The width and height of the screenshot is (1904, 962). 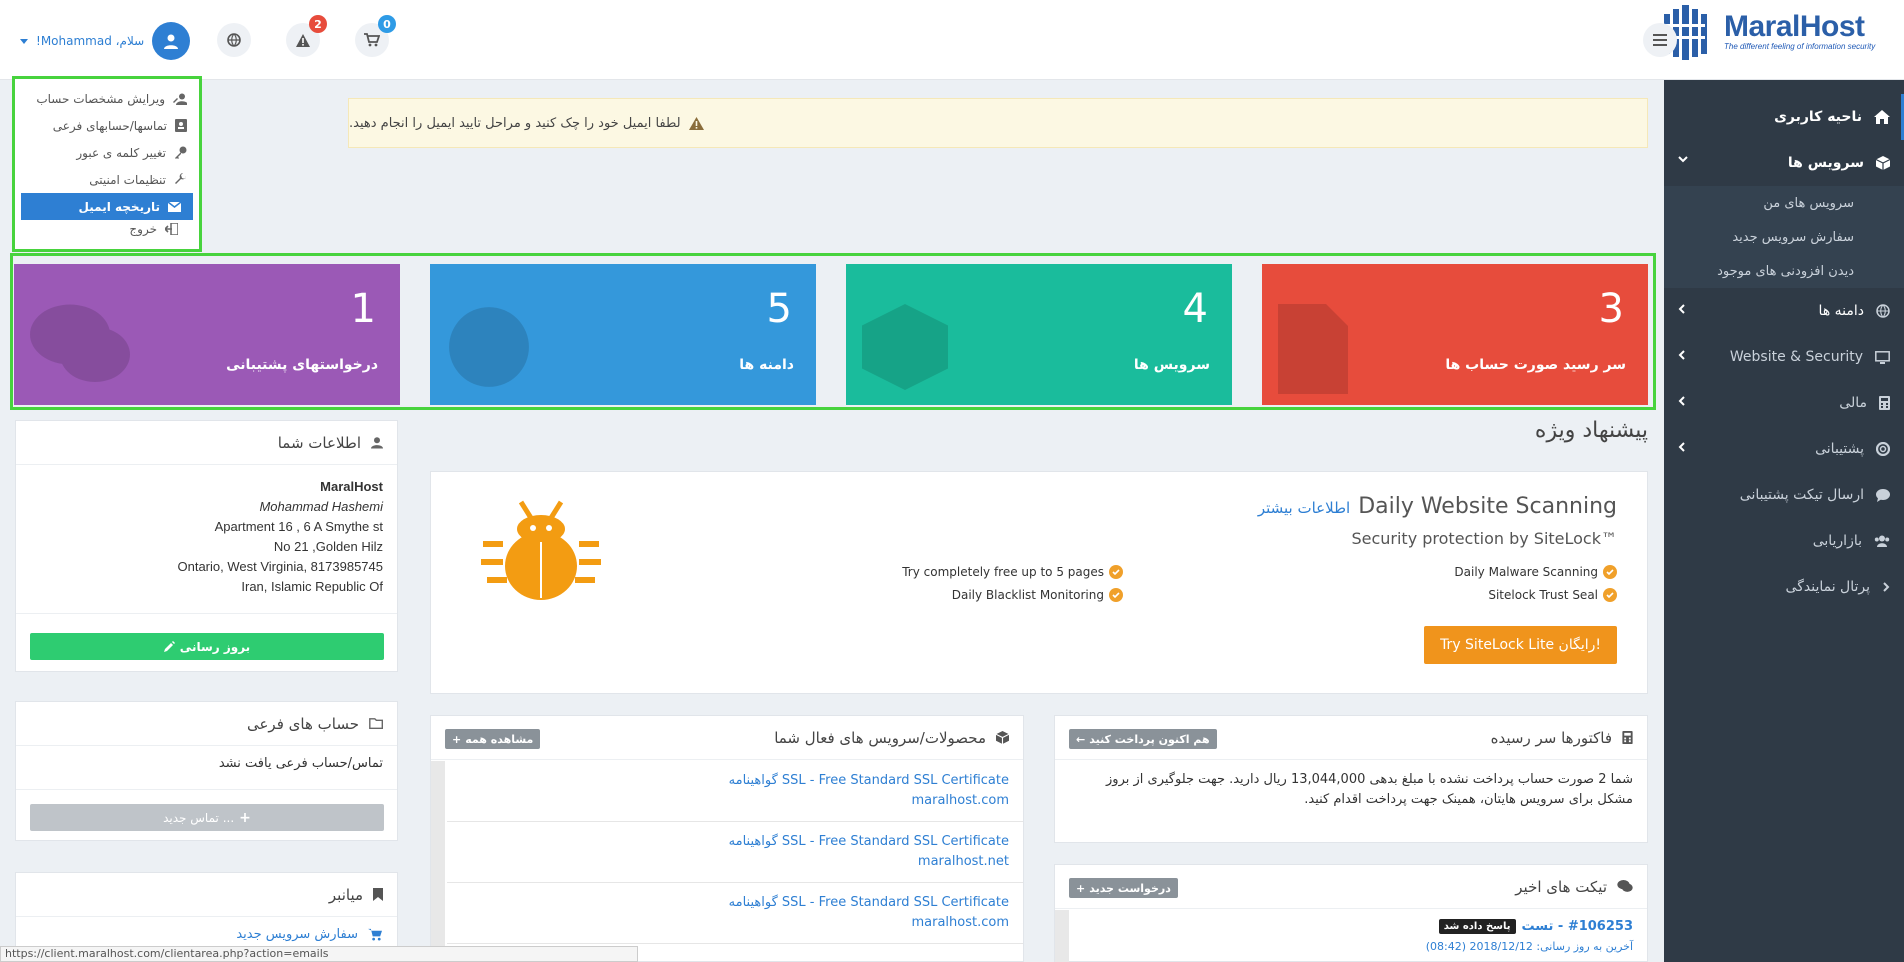 I want to click on tile-support-tickets: 1 درخواستهای پشتیبانی, so click(x=207, y=334).